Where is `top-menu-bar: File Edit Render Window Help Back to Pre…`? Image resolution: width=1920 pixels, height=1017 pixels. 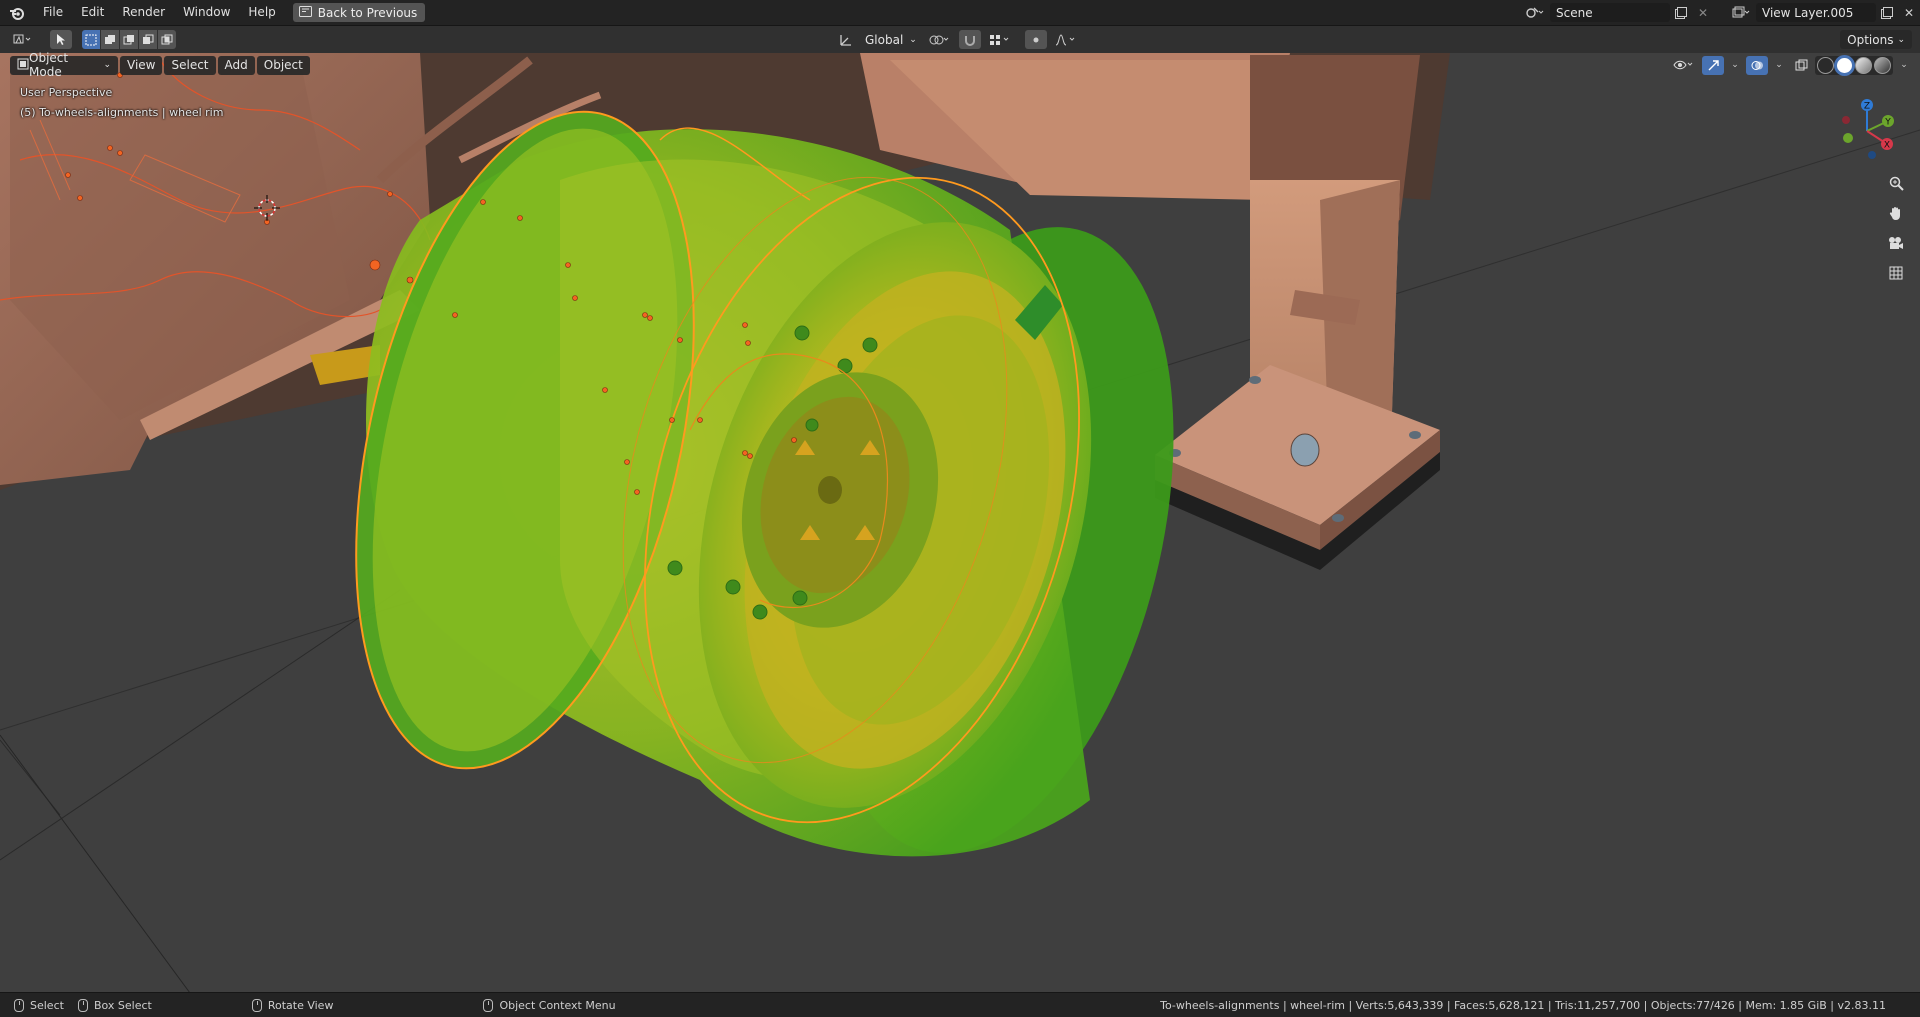 top-menu-bar: File Edit Render Window Help Back to Pre… is located at coordinates (960, 13).